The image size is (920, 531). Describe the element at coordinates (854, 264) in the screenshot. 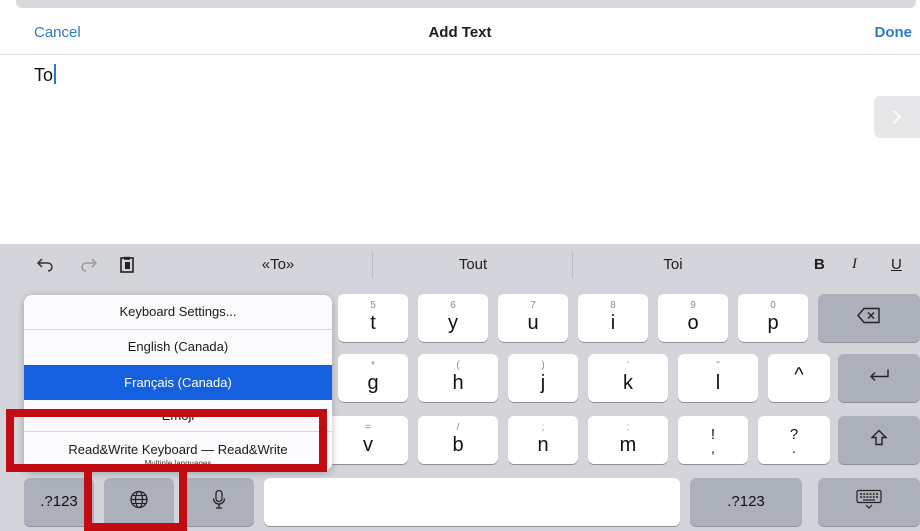

I see `italic-button: I` at that location.